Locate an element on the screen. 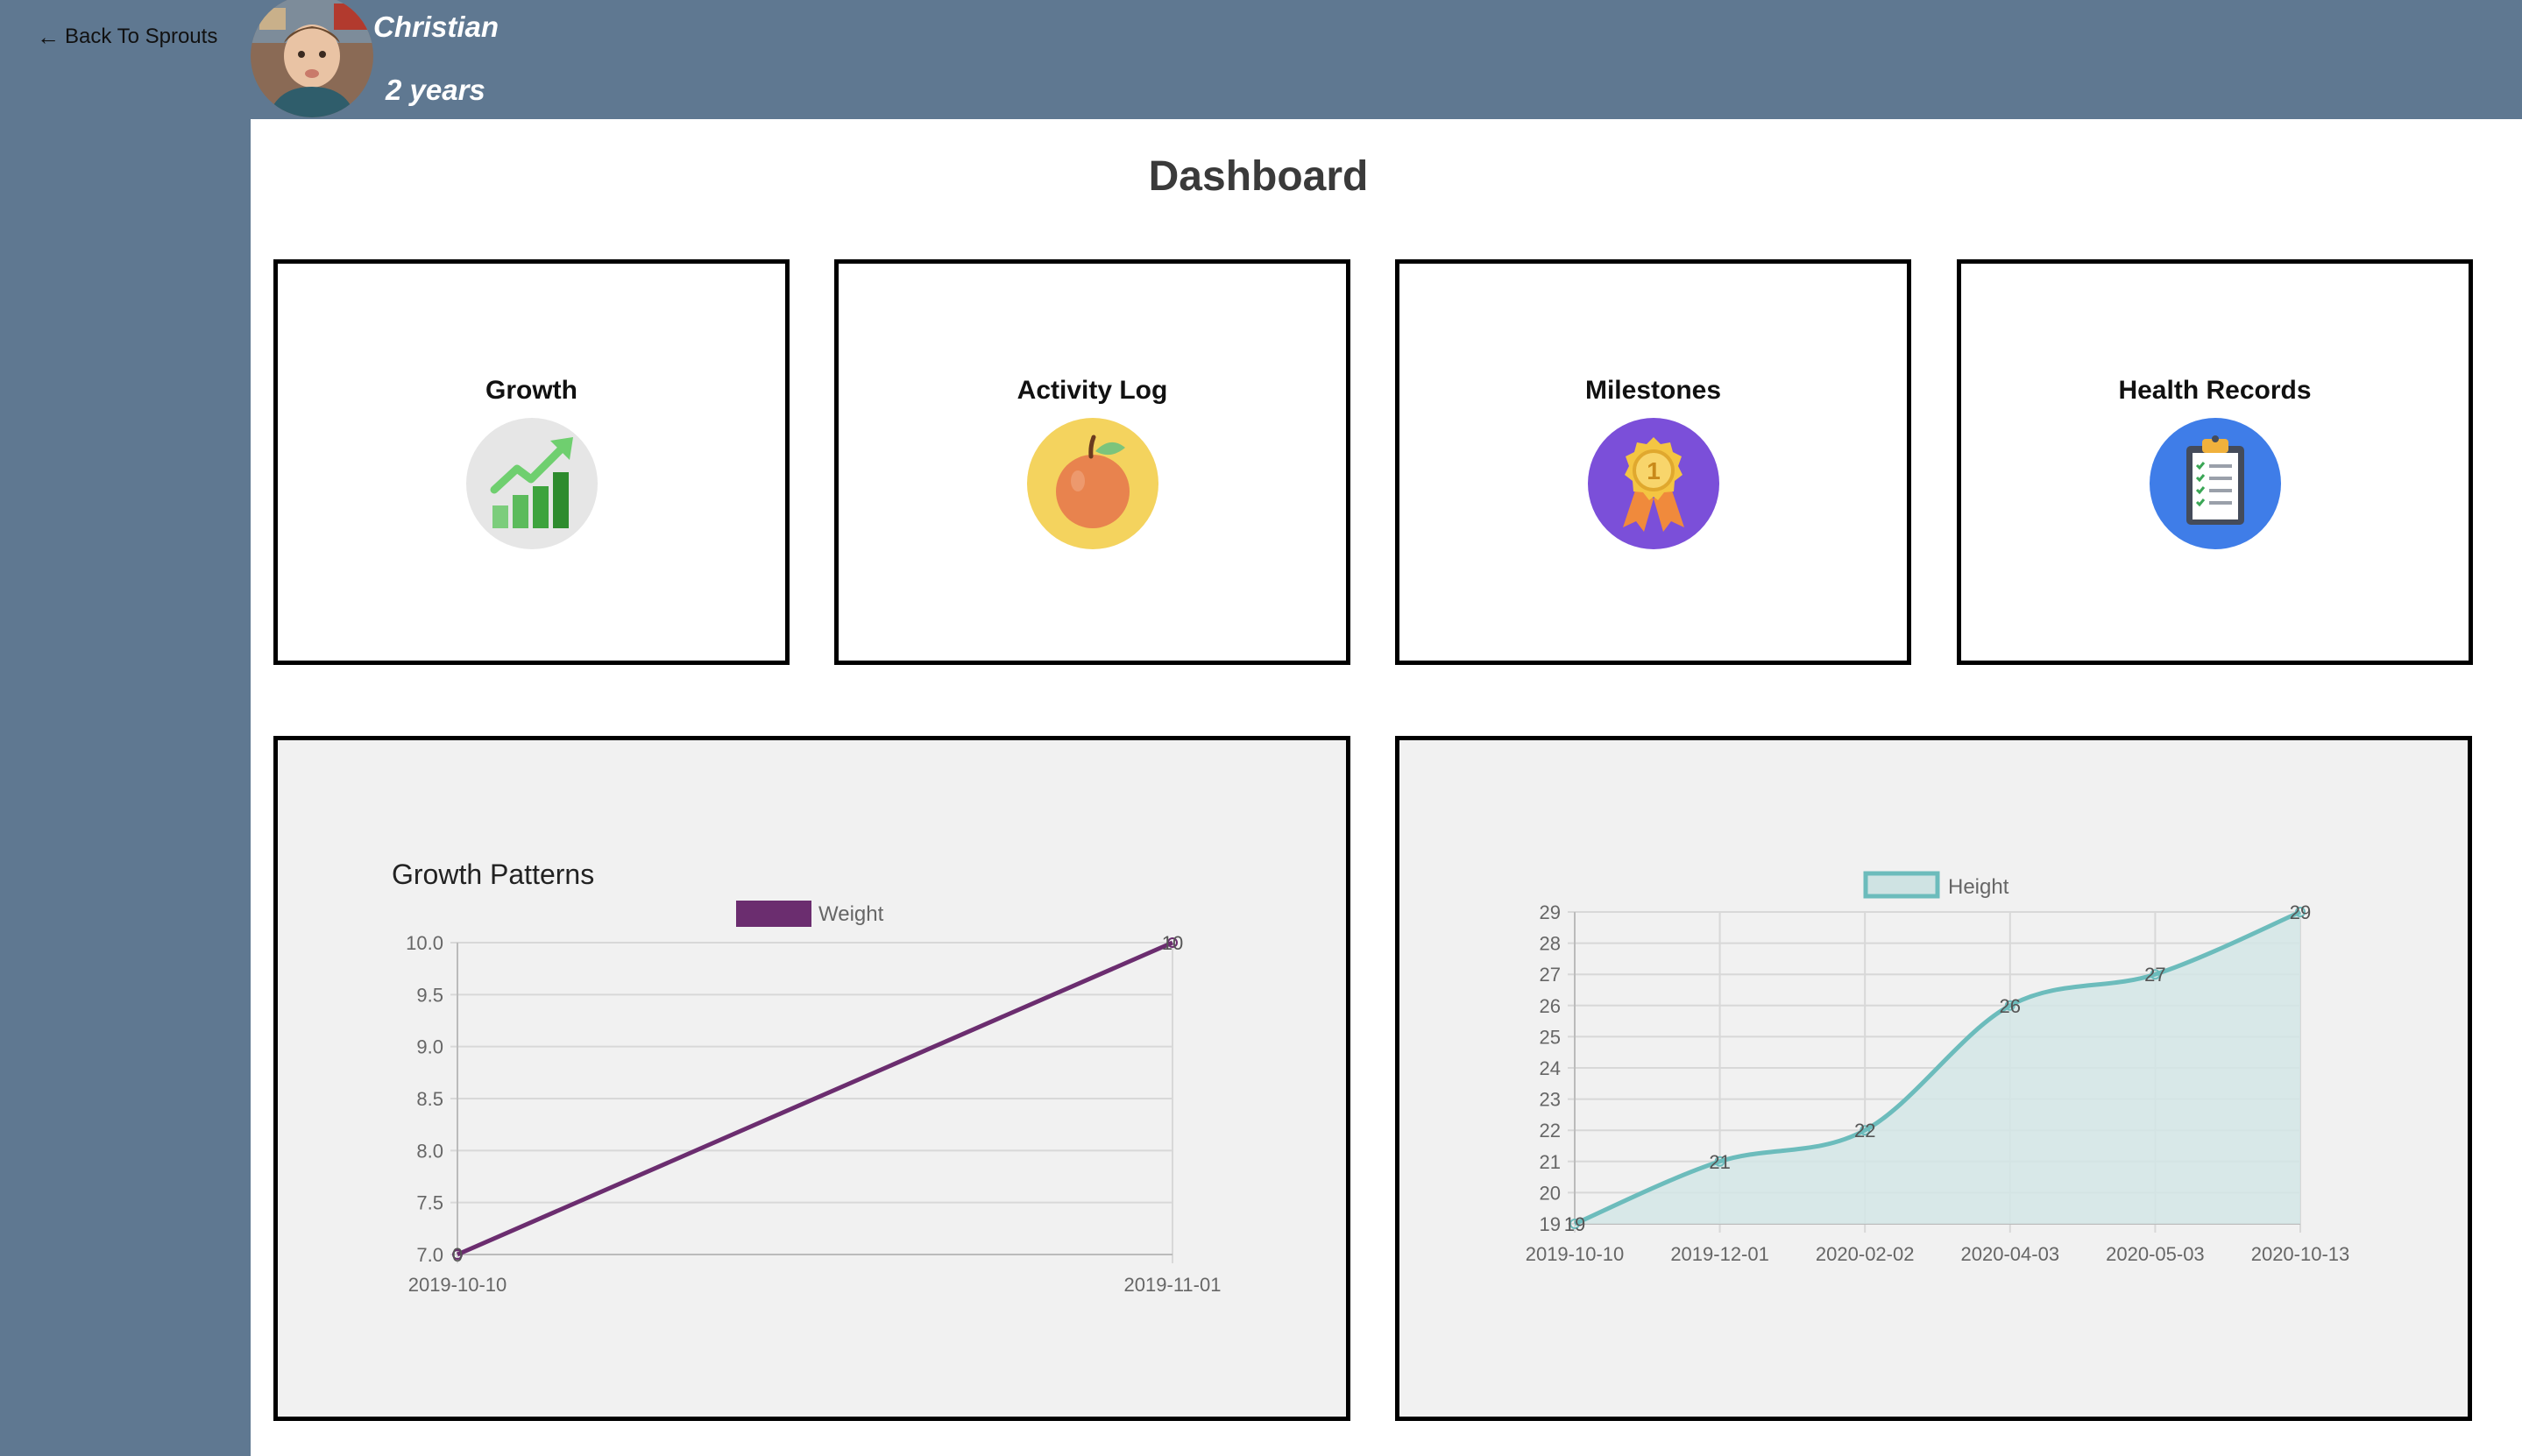  y-tick-label: 7.5 is located at coordinates (429, 1203).